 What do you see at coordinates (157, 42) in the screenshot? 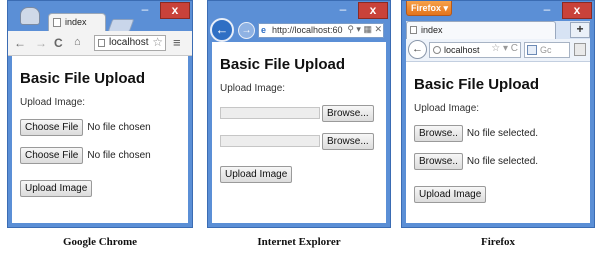
I see `star-icon: ☆` at bounding box center [157, 42].